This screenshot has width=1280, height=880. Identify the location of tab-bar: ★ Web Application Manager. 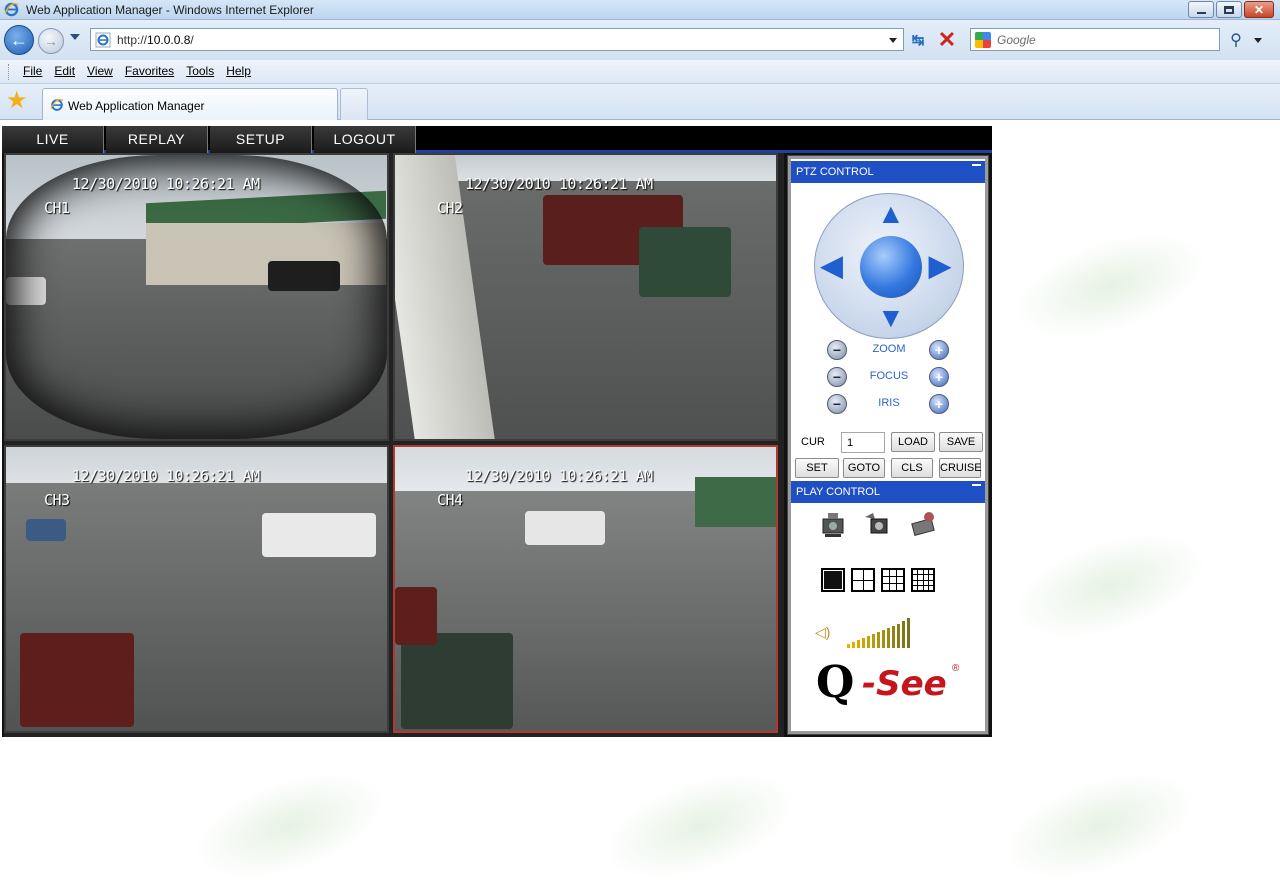
(640, 102).